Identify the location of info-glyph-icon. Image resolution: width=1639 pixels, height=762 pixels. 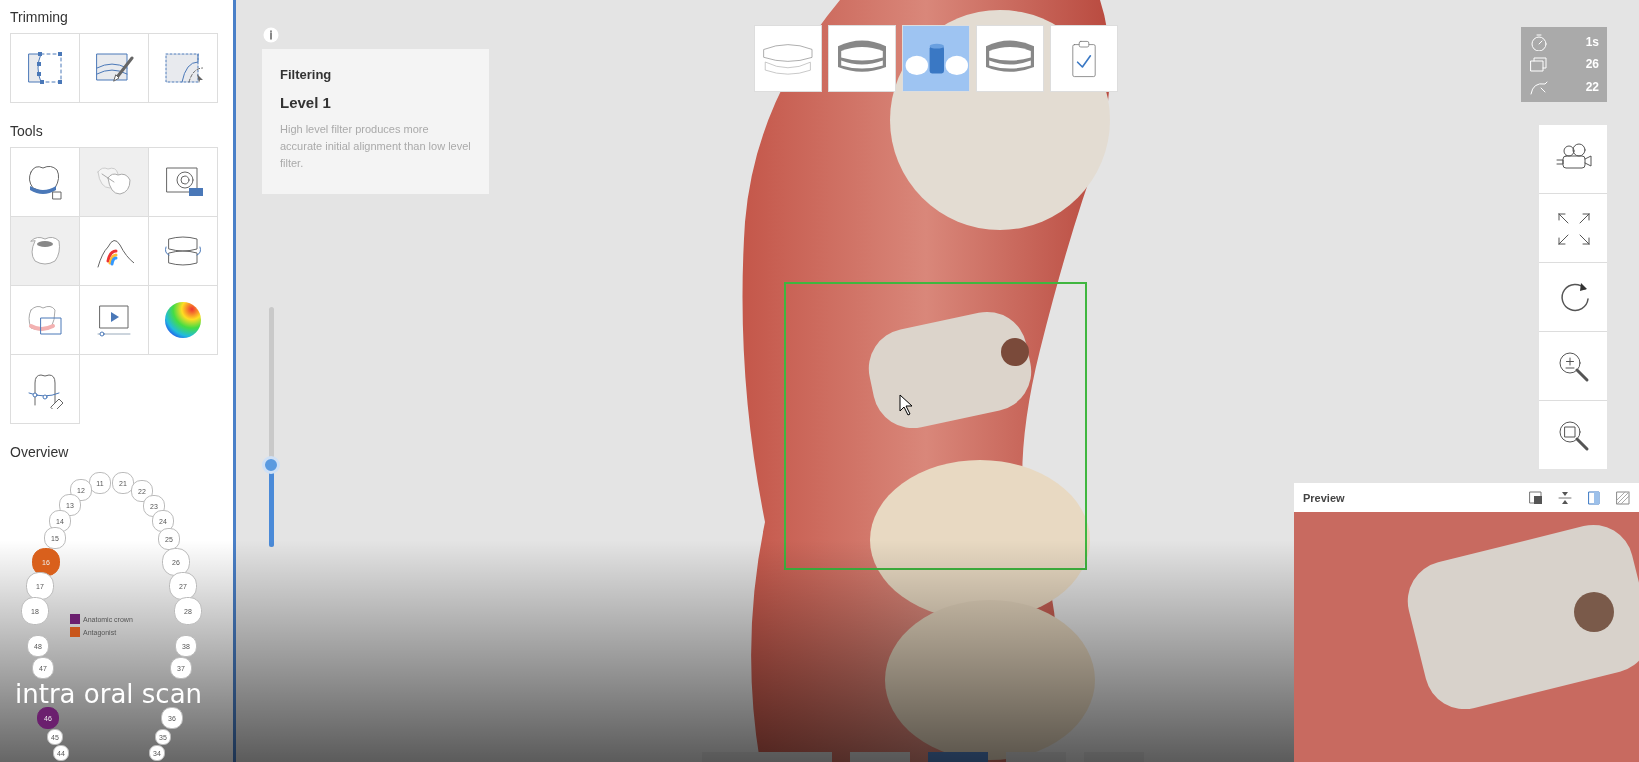
(271, 35).